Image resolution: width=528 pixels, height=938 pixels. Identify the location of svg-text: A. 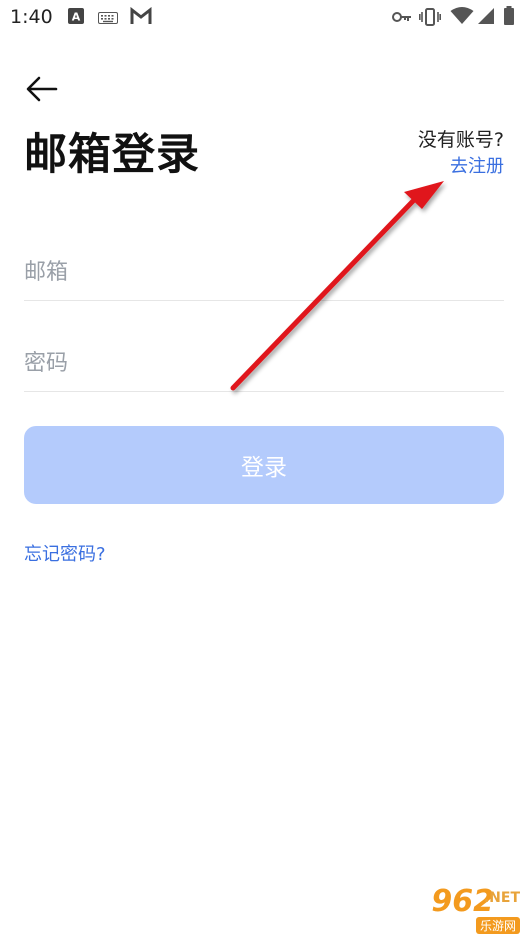
(76, 17).